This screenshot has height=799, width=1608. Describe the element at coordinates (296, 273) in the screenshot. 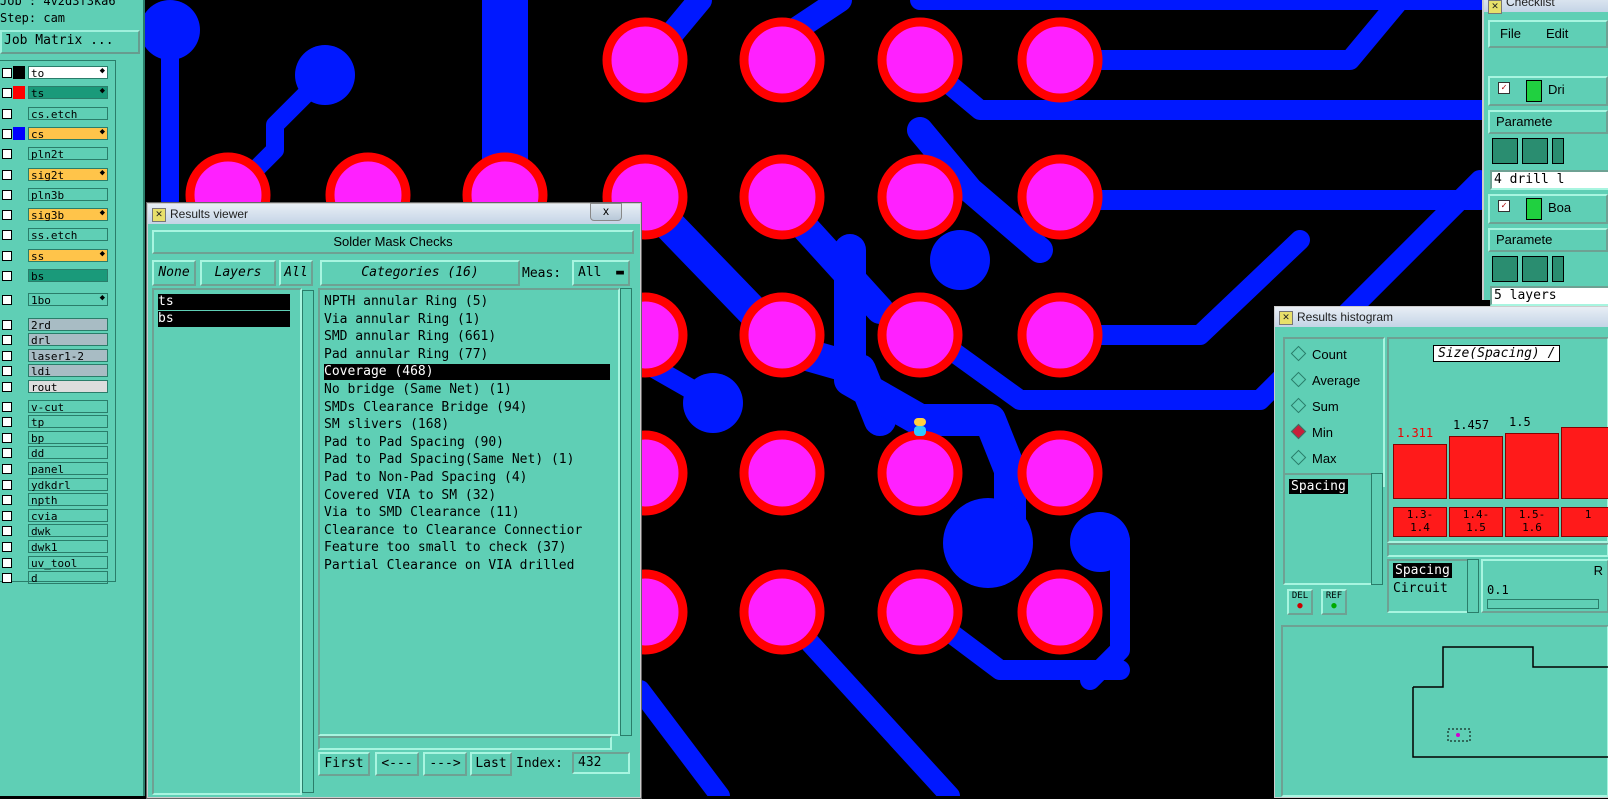

I see `select-all-button: All` at that location.